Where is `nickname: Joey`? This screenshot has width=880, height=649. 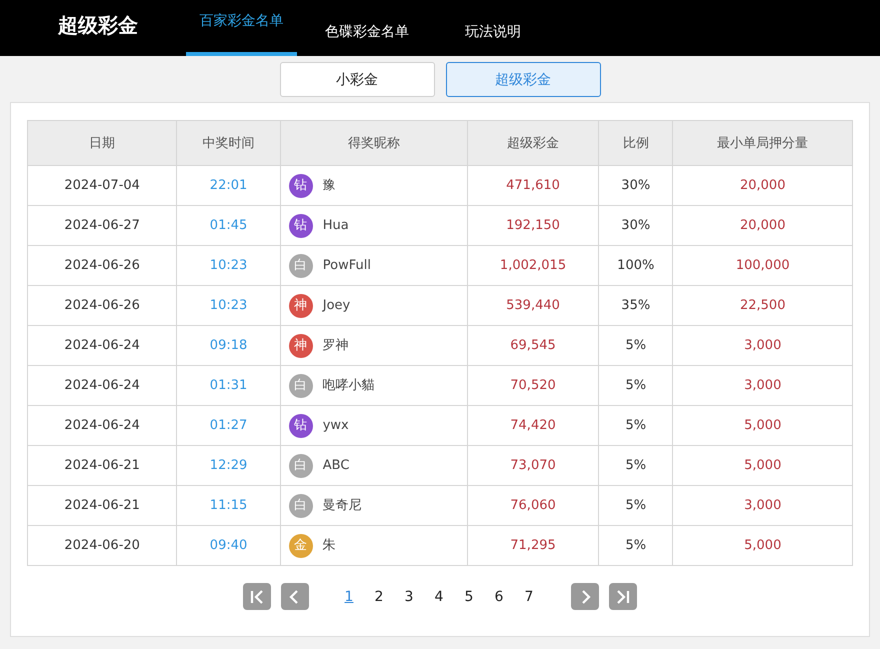 nickname: Joey is located at coordinates (336, 305).